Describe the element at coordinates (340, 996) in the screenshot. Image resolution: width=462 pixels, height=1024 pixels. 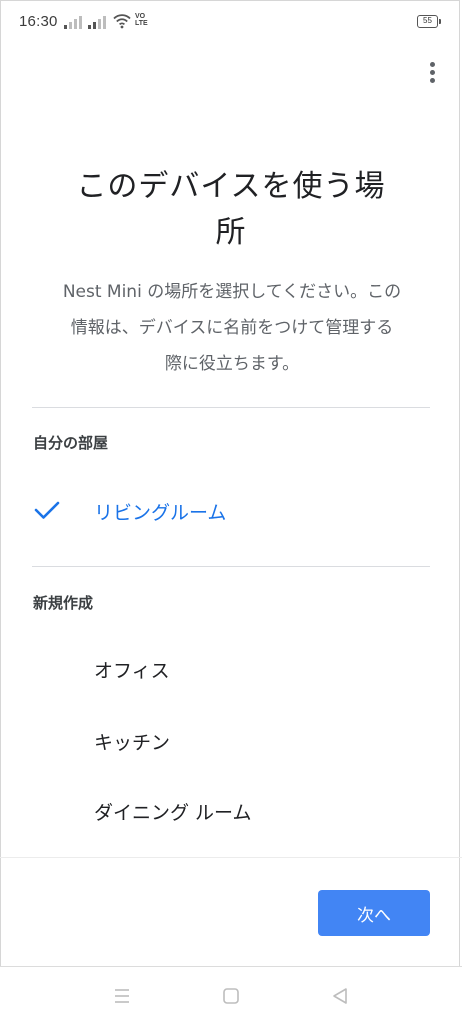
I see `back-triangle-icon` at that location.